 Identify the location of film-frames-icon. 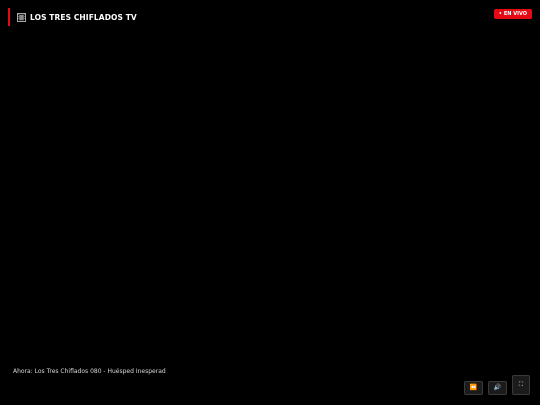
(21, 17).